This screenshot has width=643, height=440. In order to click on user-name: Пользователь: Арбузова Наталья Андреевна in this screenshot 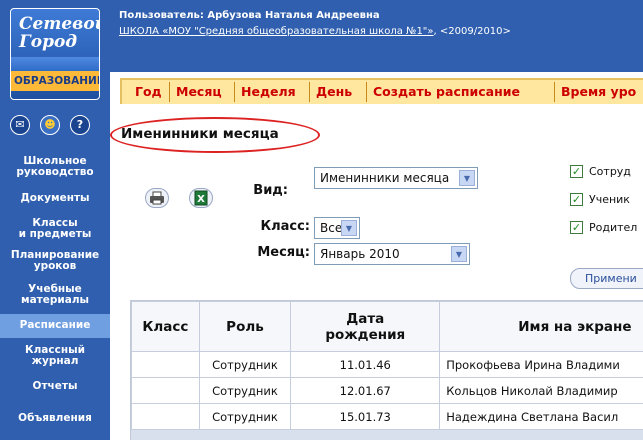, I will do `click(249, 15)`.